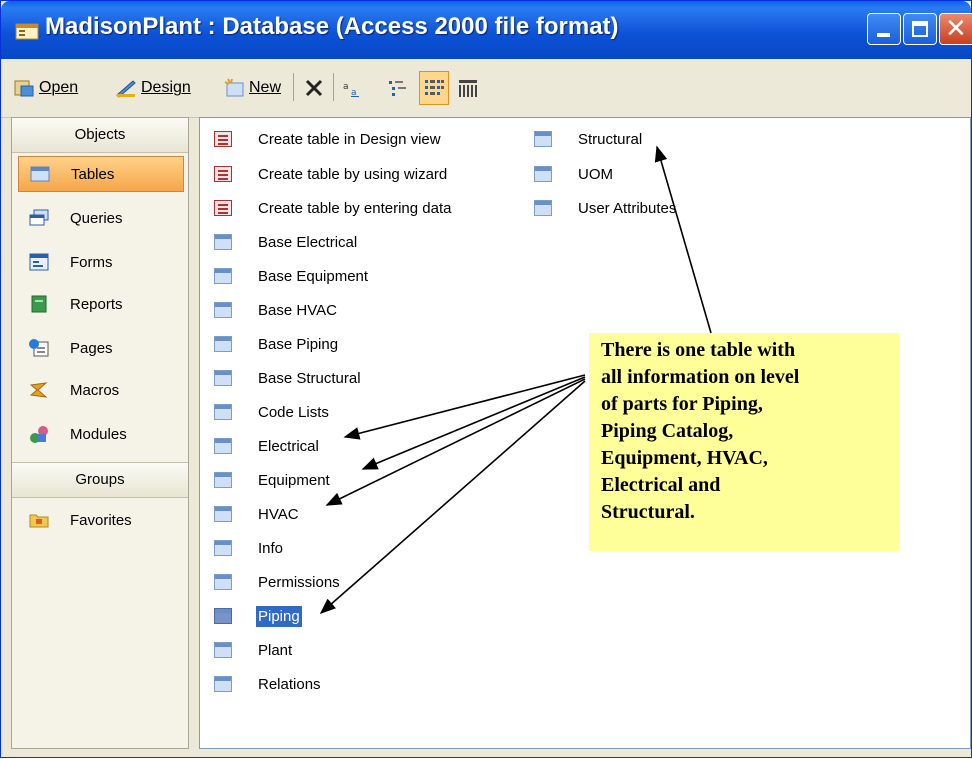 The image size is (972, 759). I want to click on open-icon, so click(24, 88).